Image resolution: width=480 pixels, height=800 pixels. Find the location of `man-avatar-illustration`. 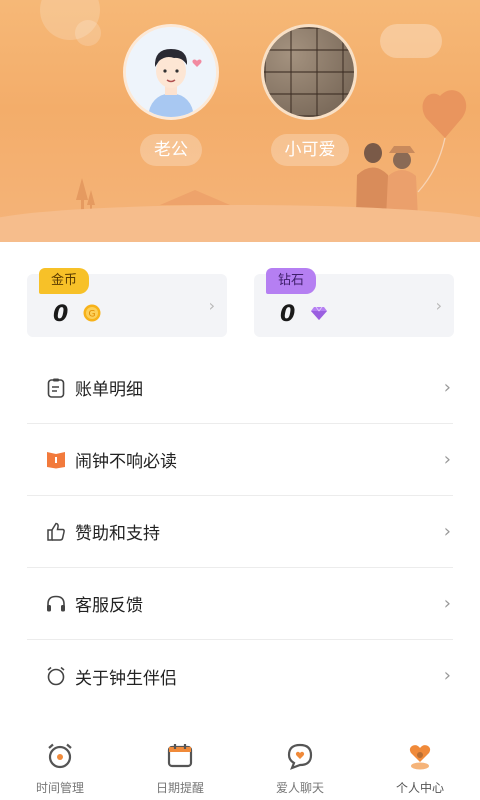

man-avatar-illustration is located at coordinates (171, 72).